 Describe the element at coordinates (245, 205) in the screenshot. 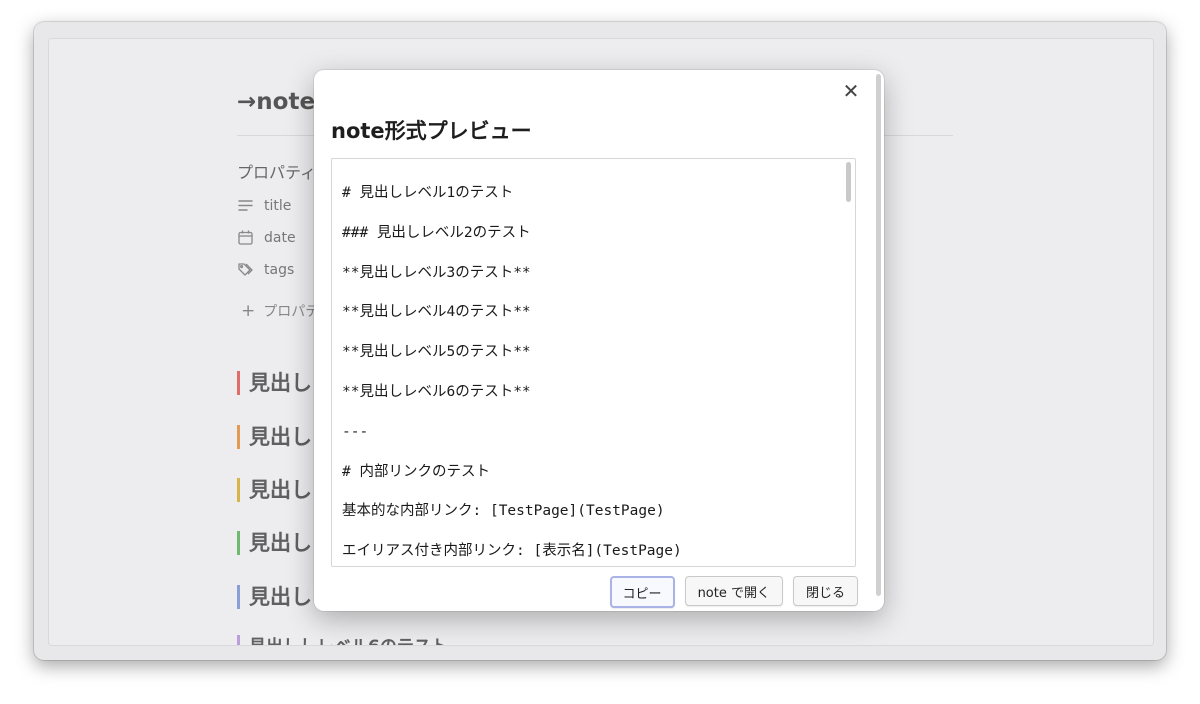

I see `text-lines-icon` at that location.